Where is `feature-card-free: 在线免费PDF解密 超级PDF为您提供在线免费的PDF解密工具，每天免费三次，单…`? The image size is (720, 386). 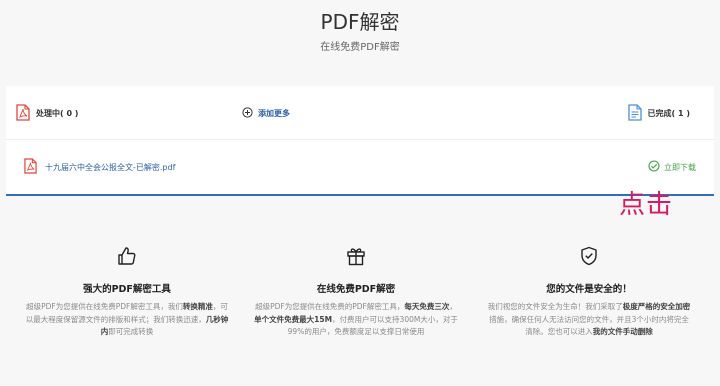 feature-card-free: 在线免费PDF解密 超级PDF为您提供在线免费的PDF解密工具，每天免费三次，单… is located at coordinates (356, 292).